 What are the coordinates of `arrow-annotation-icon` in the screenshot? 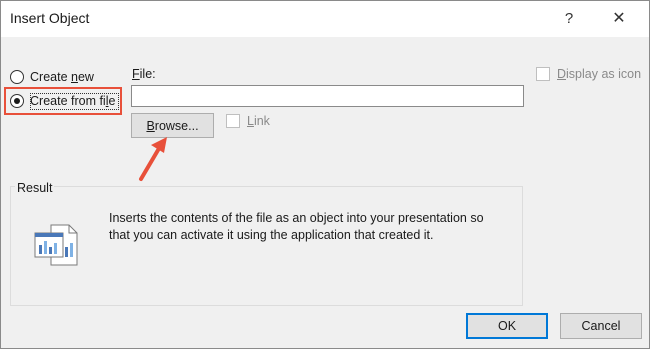 It's located at (153, 159).